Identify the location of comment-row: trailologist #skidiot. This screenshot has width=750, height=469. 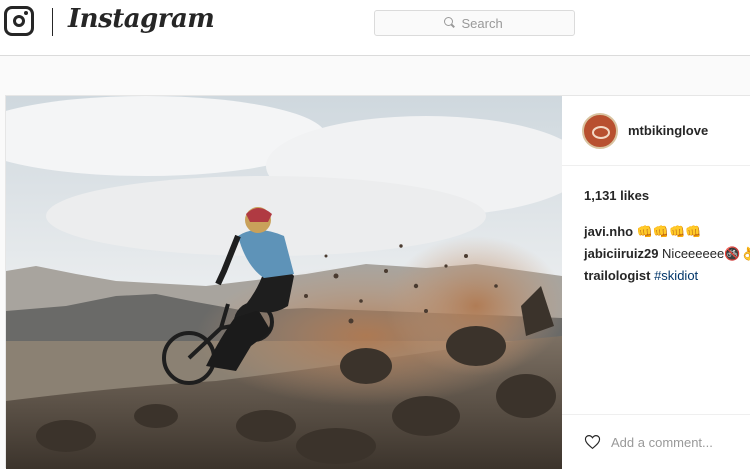
(667, 276).